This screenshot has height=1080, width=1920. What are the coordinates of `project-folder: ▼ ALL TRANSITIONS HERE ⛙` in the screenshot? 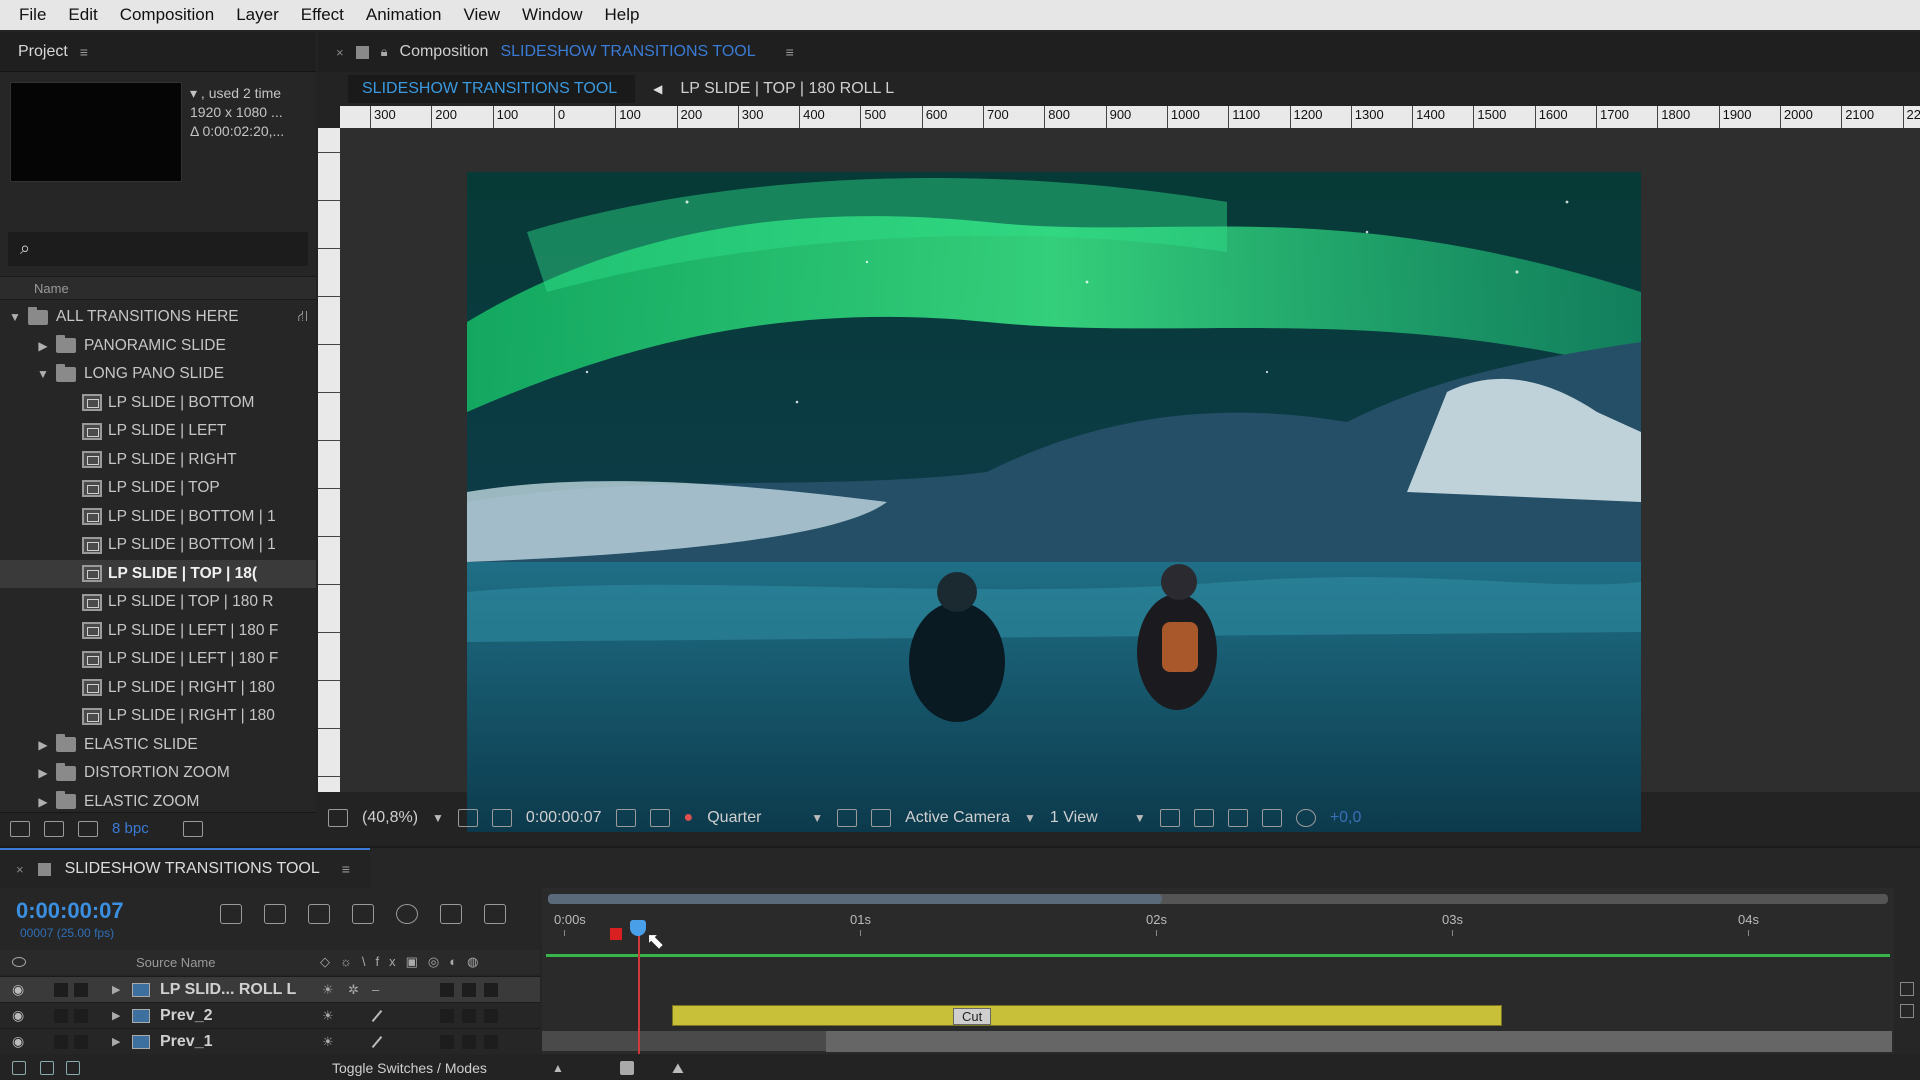 It's located at (158, 317).